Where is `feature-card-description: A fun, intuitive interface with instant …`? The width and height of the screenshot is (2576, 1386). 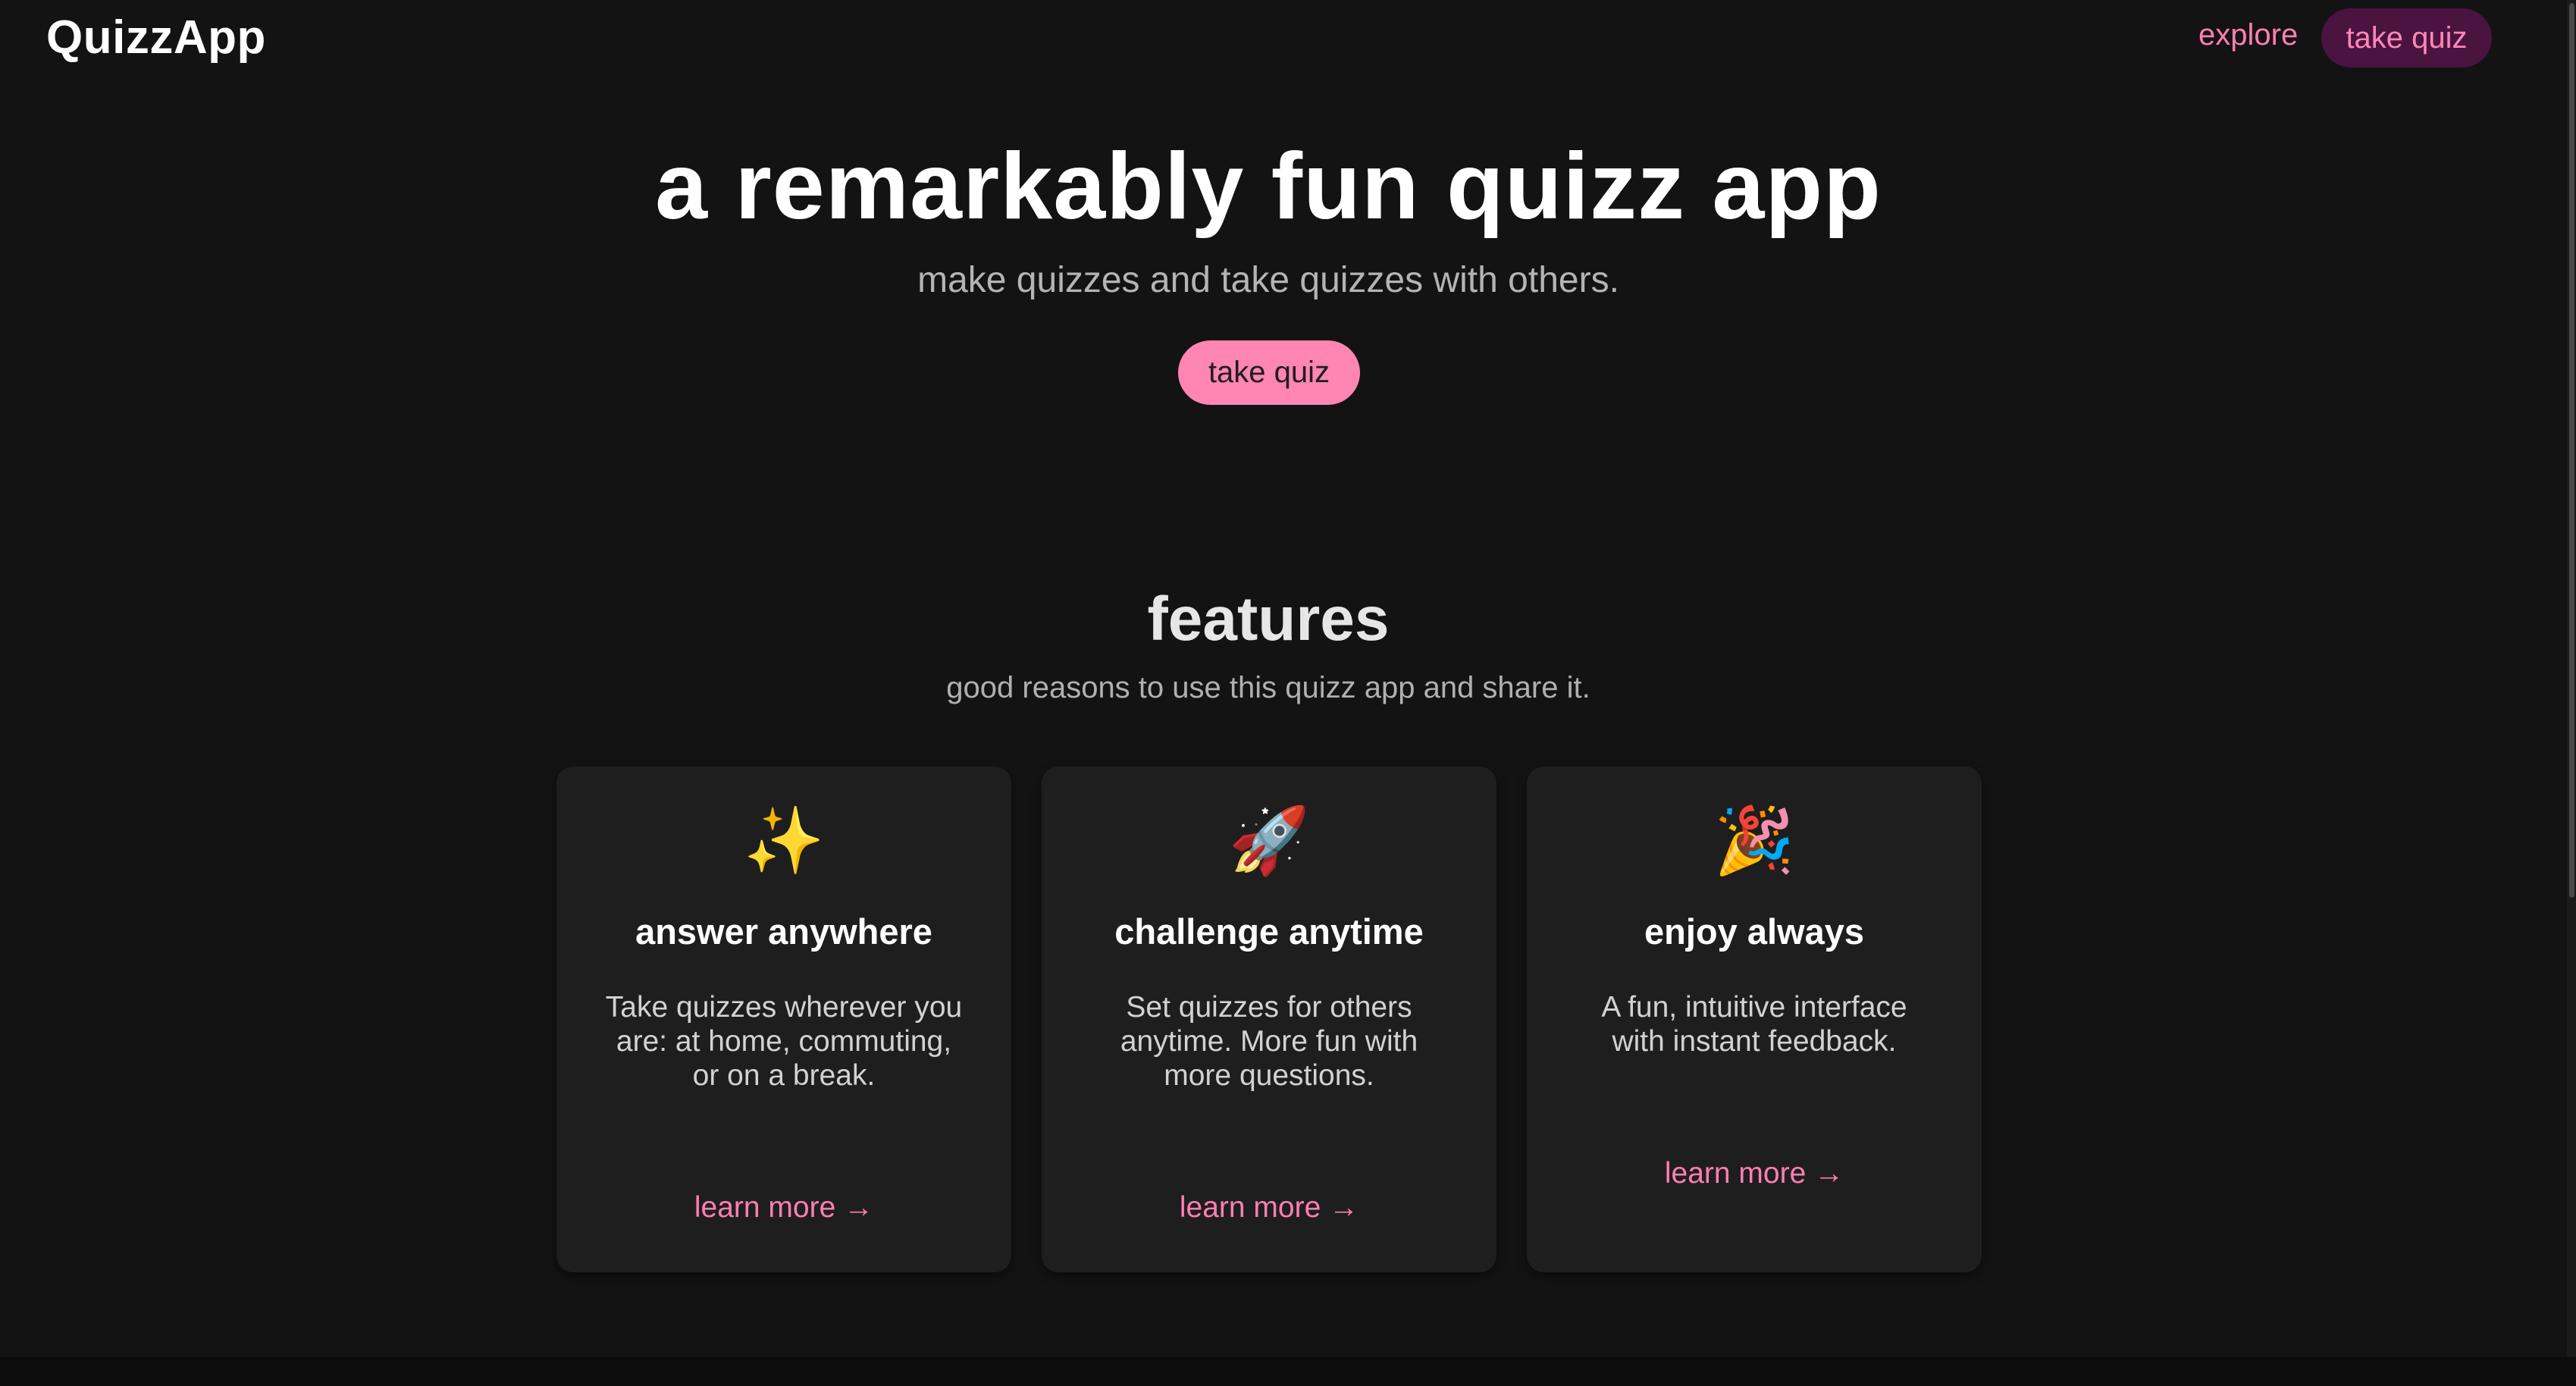
feature-card-description: A fun, intuitive interface with instant … is located at coordinates (1754, 1024).